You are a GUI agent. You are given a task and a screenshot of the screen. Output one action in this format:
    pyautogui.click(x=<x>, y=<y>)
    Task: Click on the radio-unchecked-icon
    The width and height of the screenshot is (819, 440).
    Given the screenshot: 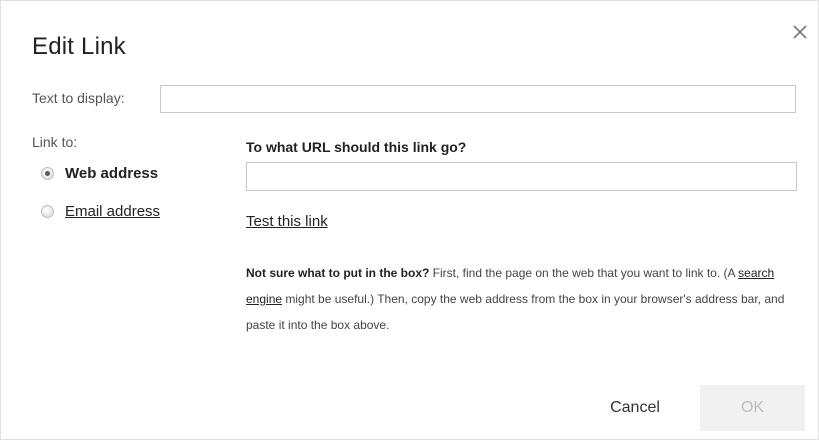 What is the action you would take?
    pyautogui.click(x=47, y=211)
    